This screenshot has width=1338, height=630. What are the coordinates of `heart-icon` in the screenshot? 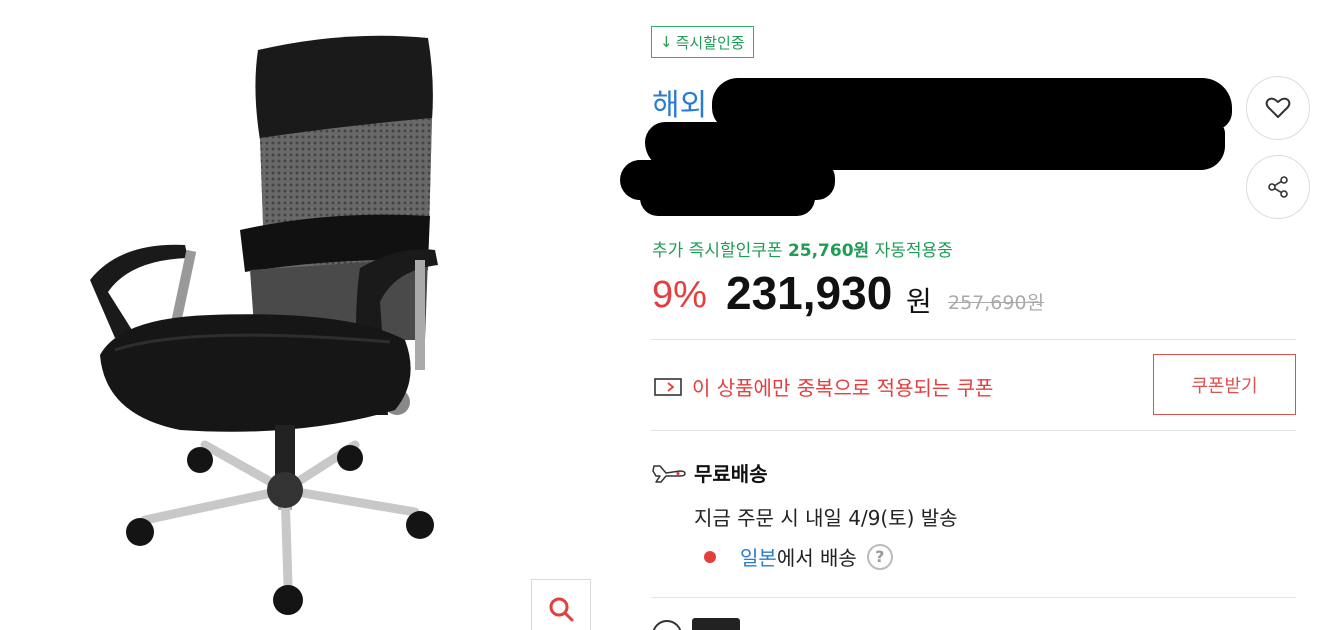 It's located at (1278, 107).